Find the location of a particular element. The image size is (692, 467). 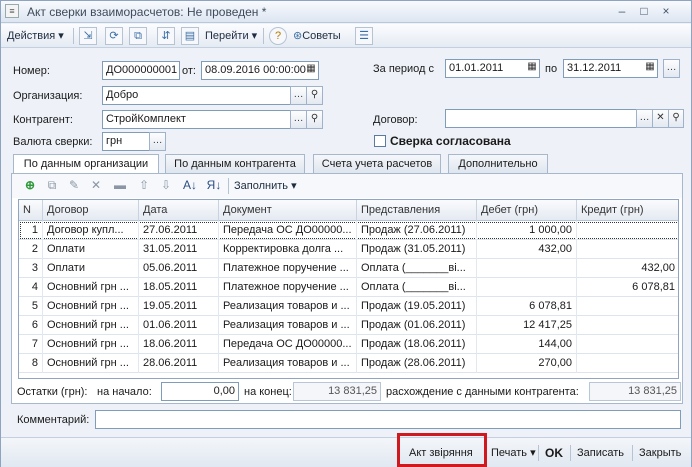

tab-additional: Дополнительно is located at coordinates (498, 163).